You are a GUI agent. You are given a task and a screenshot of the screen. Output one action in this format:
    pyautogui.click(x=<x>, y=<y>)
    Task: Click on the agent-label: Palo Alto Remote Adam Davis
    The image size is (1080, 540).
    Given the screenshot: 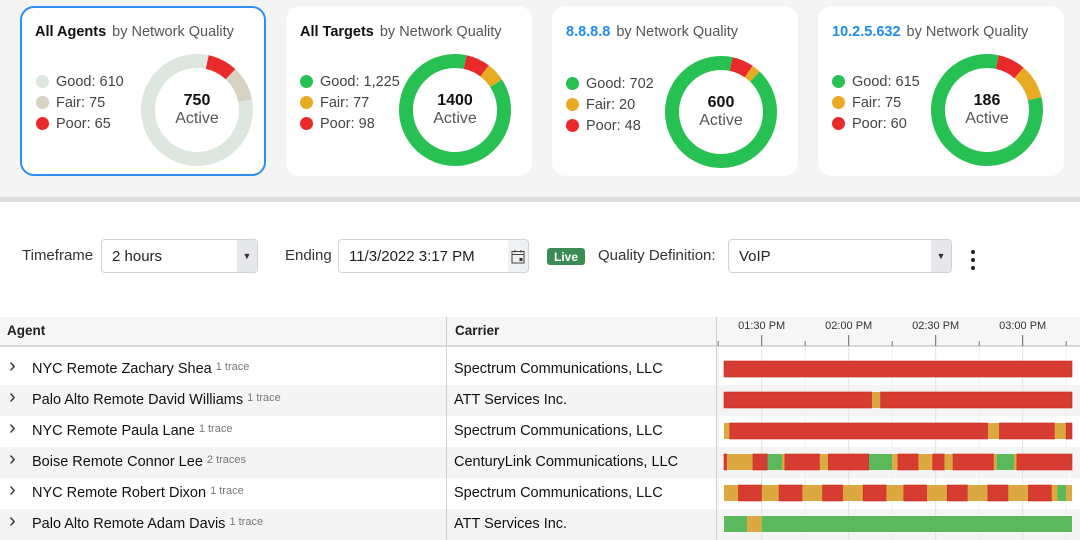 What is the action you would take?
    pyautogui.click(x=129, y=524)
    